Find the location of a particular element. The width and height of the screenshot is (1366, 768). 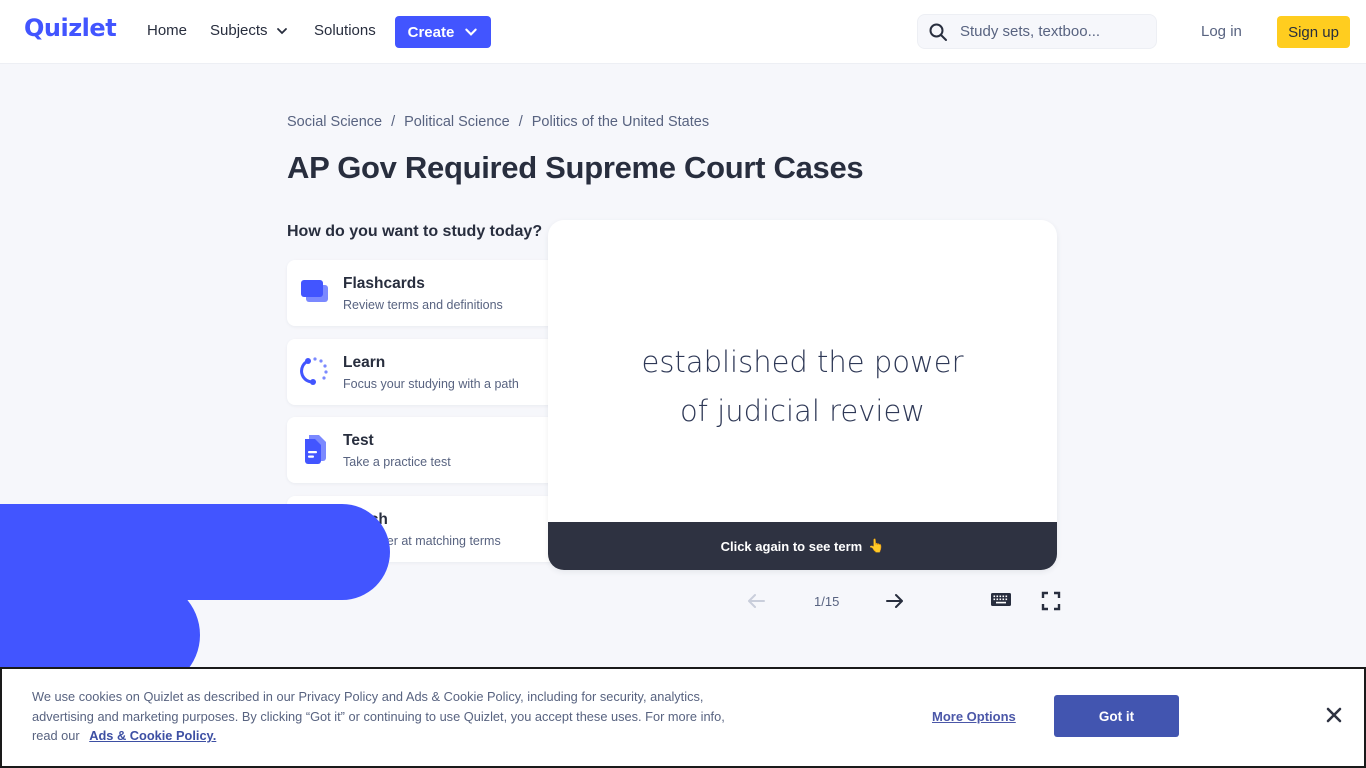

signup-button: Sign up is located at coordinates (1313, 32).